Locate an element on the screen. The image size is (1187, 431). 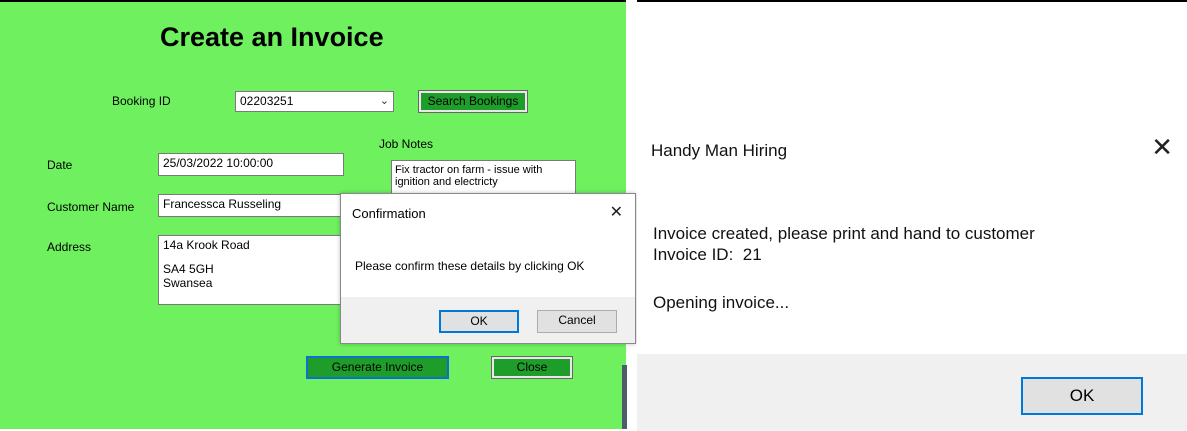
message-line: Invoice ID: 21 is located at coordinates (707, 254).